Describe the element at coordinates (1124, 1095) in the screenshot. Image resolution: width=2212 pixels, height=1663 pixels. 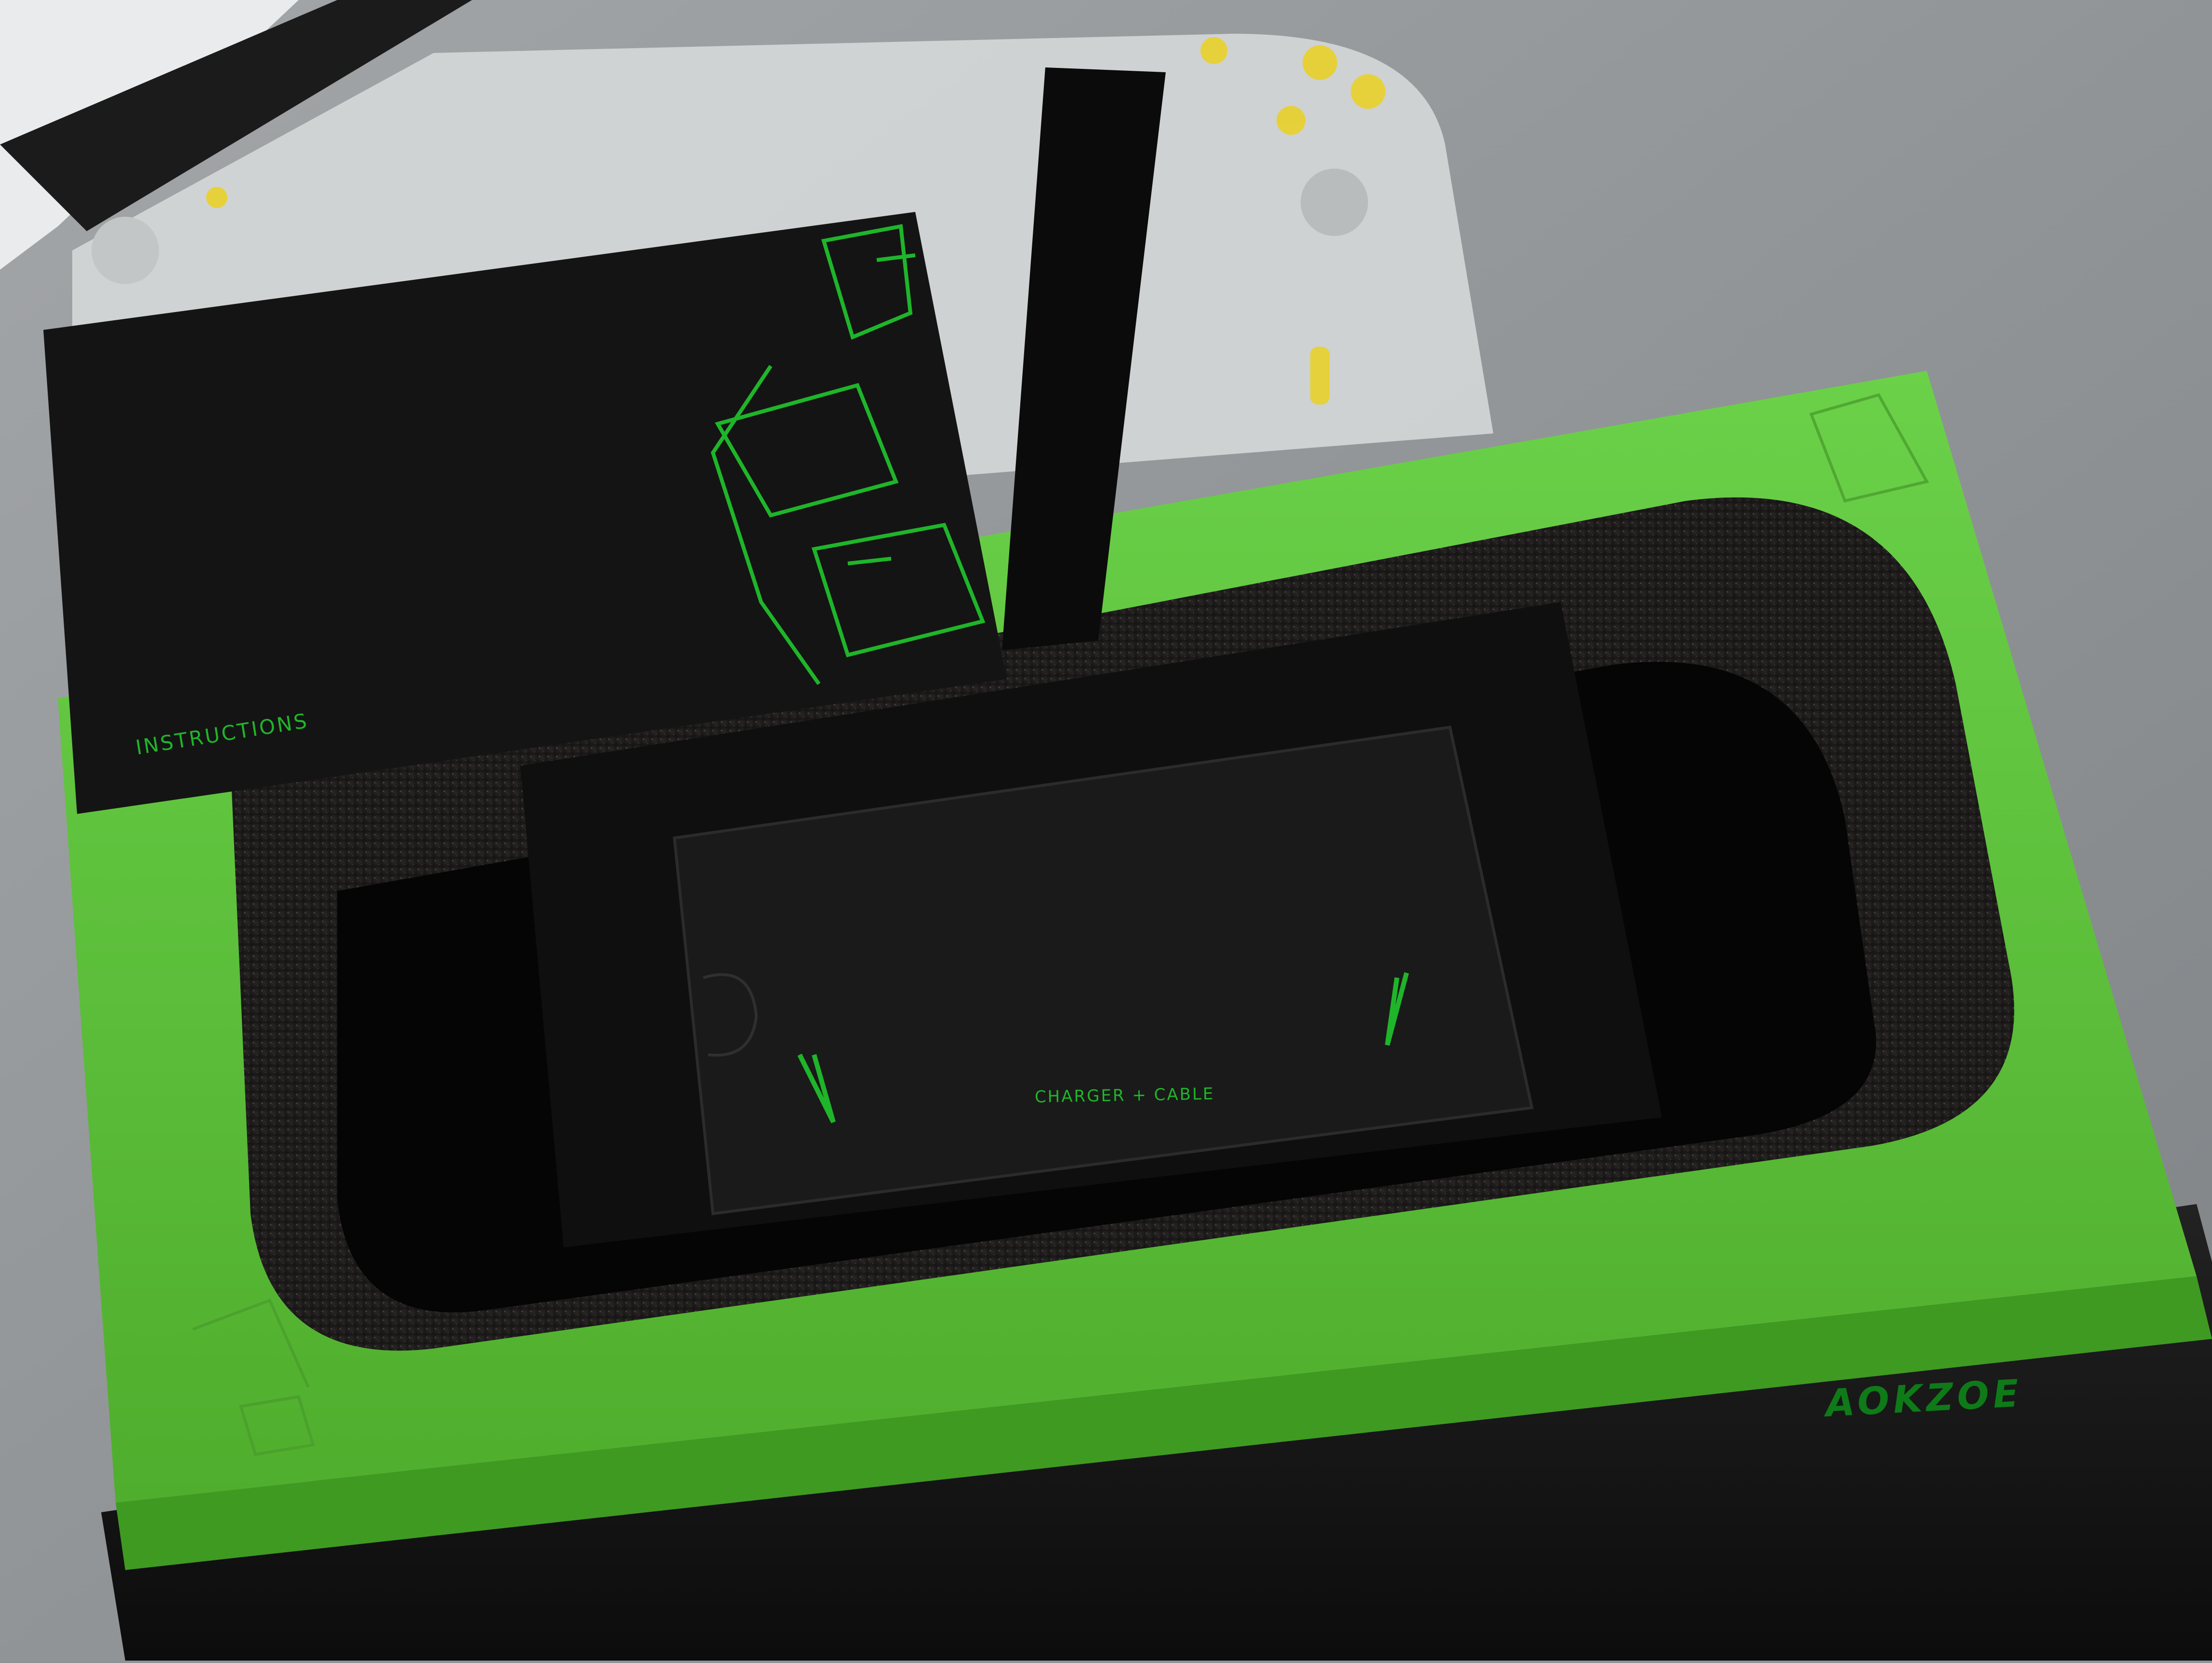
I see `charger-cable-label: CHARGER + CABLE` at that location.